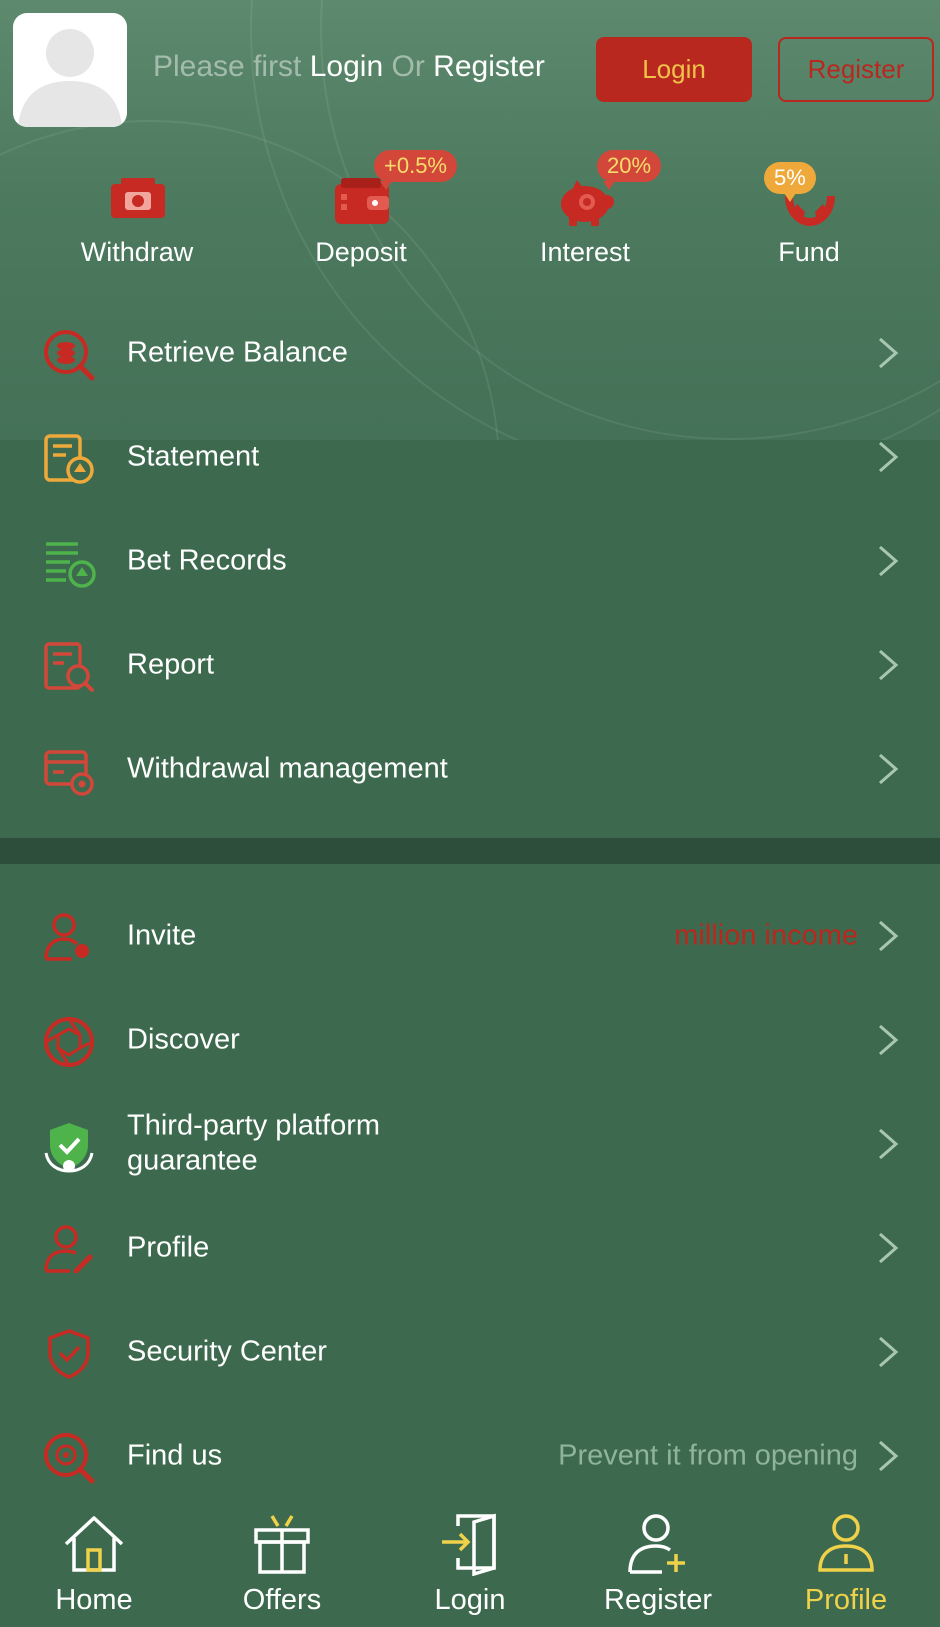 This screenshot has height=1627, width=940. I want to click on profile-icon, so click(846, 1543).